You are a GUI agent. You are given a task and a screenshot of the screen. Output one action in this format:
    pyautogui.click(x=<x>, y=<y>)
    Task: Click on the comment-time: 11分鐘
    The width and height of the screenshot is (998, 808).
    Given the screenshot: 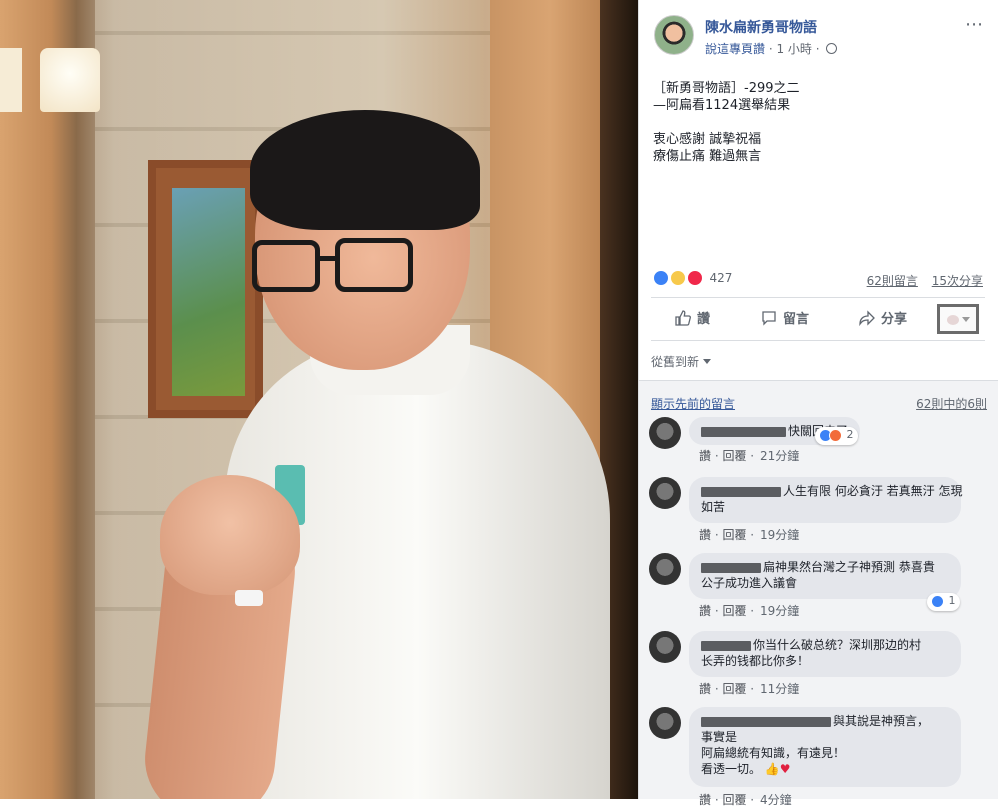 What is the action you would take?
    pyautogui.click(x=779, y=689)
    